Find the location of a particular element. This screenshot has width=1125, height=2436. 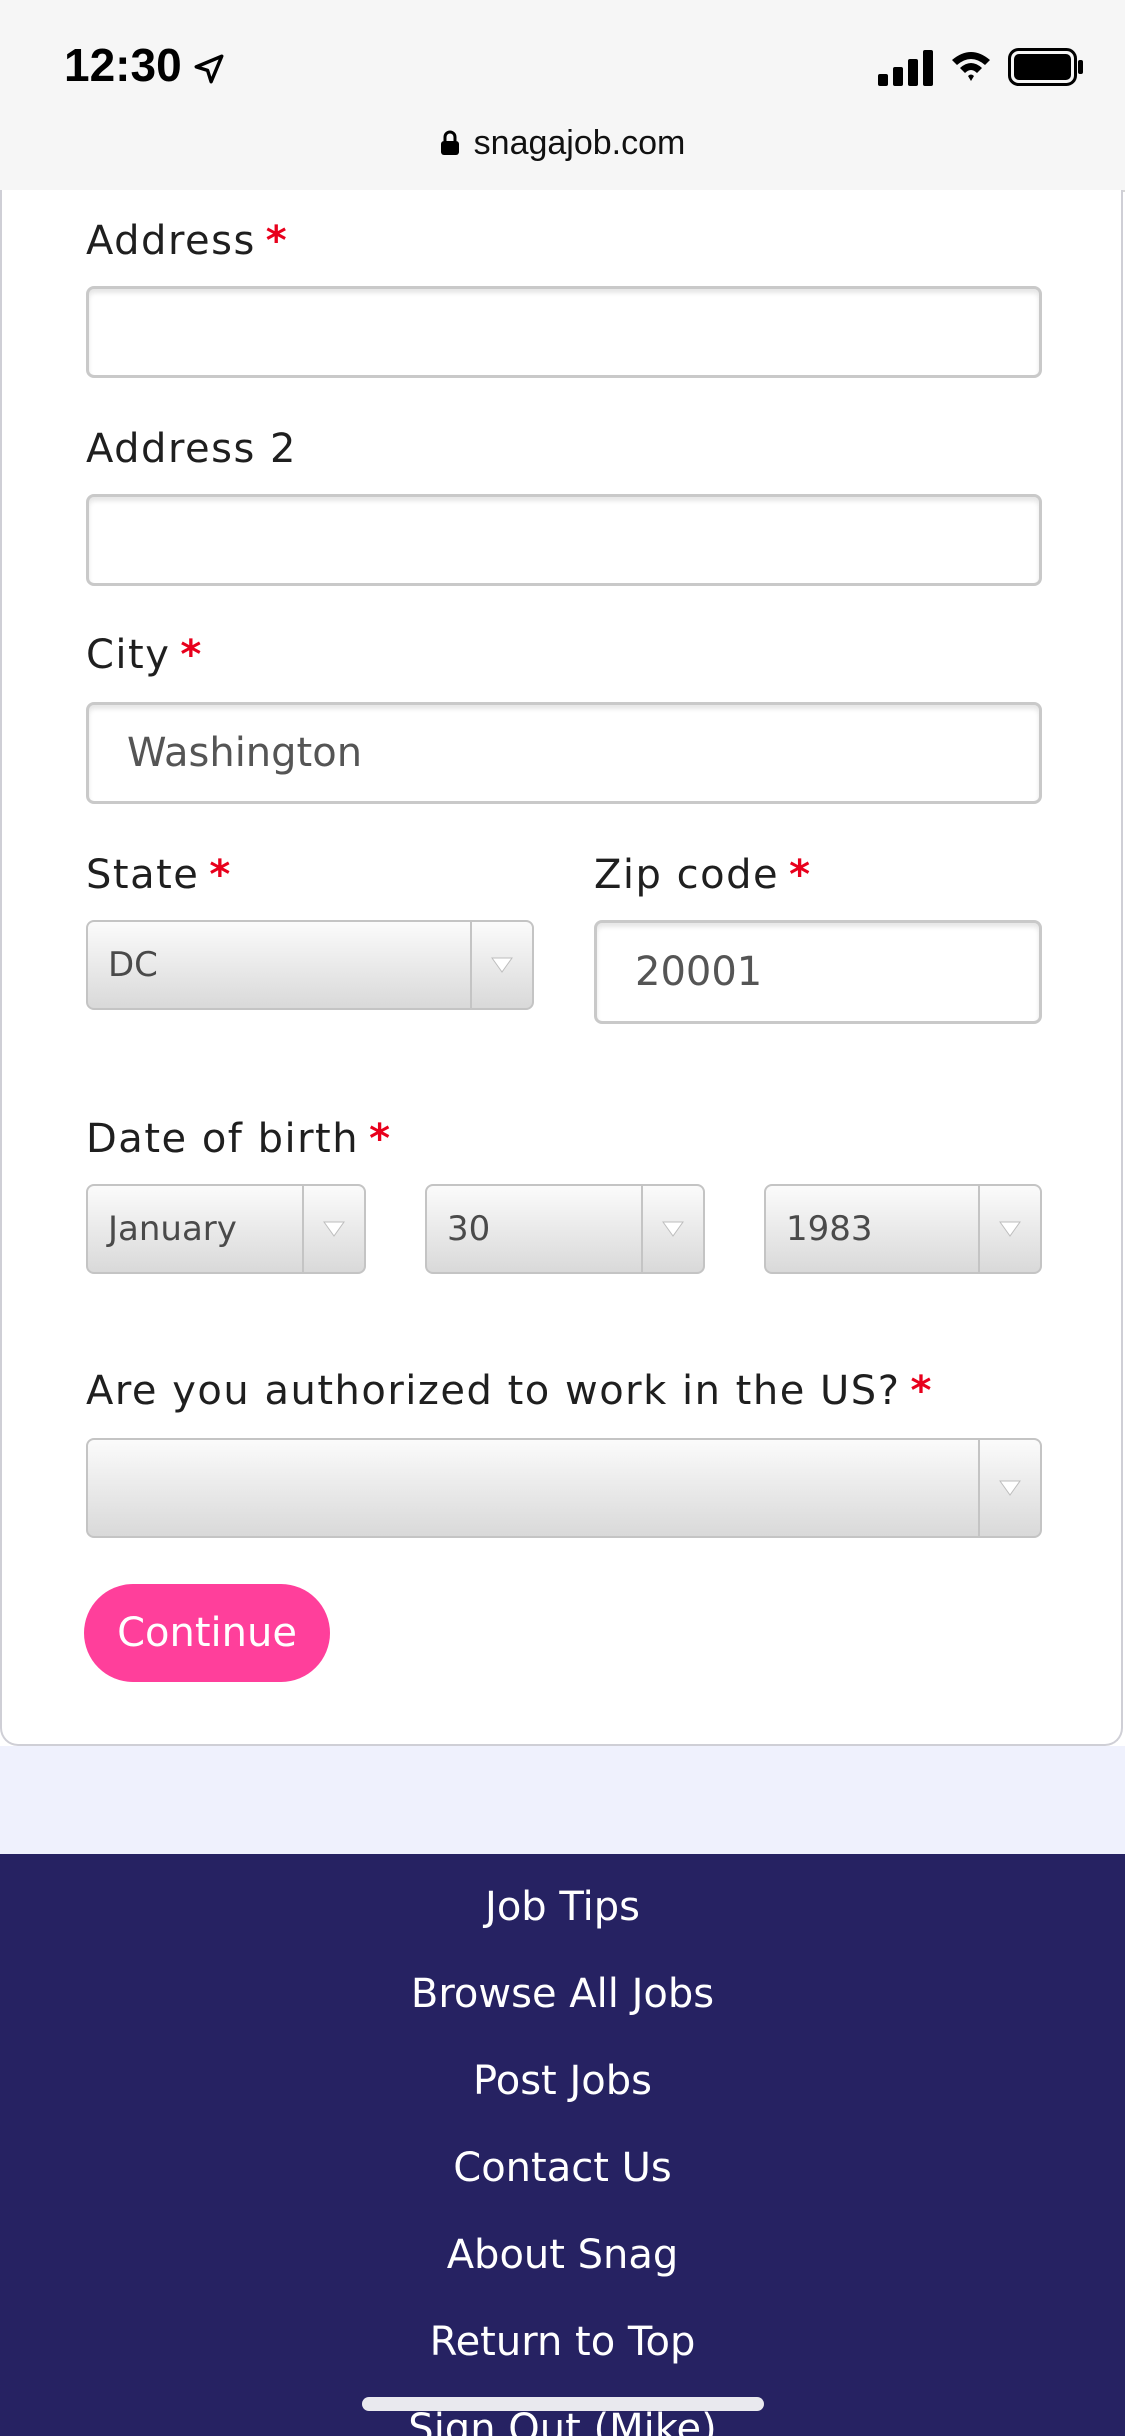

footer-link-browse-all-jobs: Browse All Jobs is located at coordinates (562, 1994).